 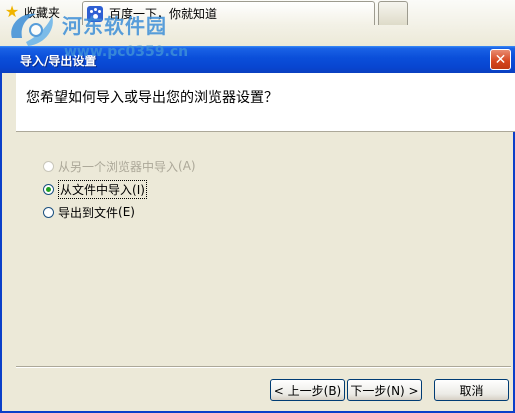 What do you see at coordinates (12, 11) in the screenshot?
I see `star-icon: ★` at bounding box center [12, 11].